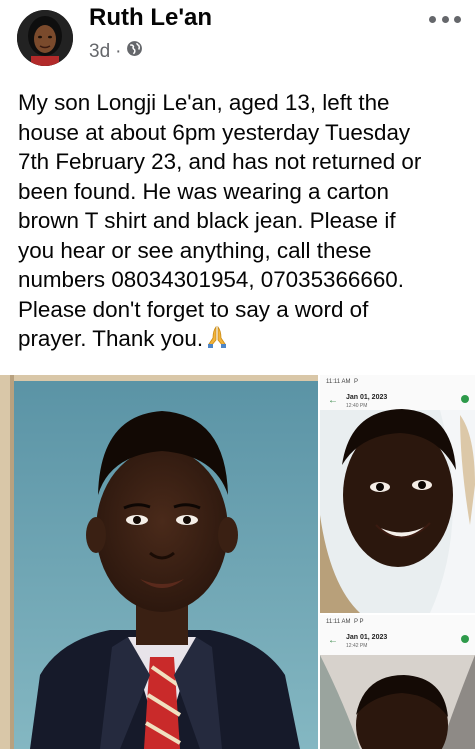 The width and height of the screenshot is (475, 749). Describe the element at coordinates (214, 132) in the screenshot. I see `post-text-line: house at about 6pm yesterday Tuesday` at that location.